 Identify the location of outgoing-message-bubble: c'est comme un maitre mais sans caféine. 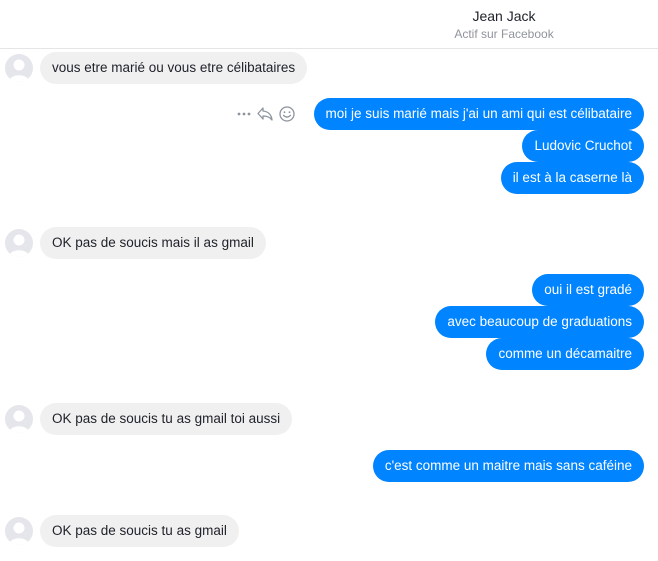
(508, 466).